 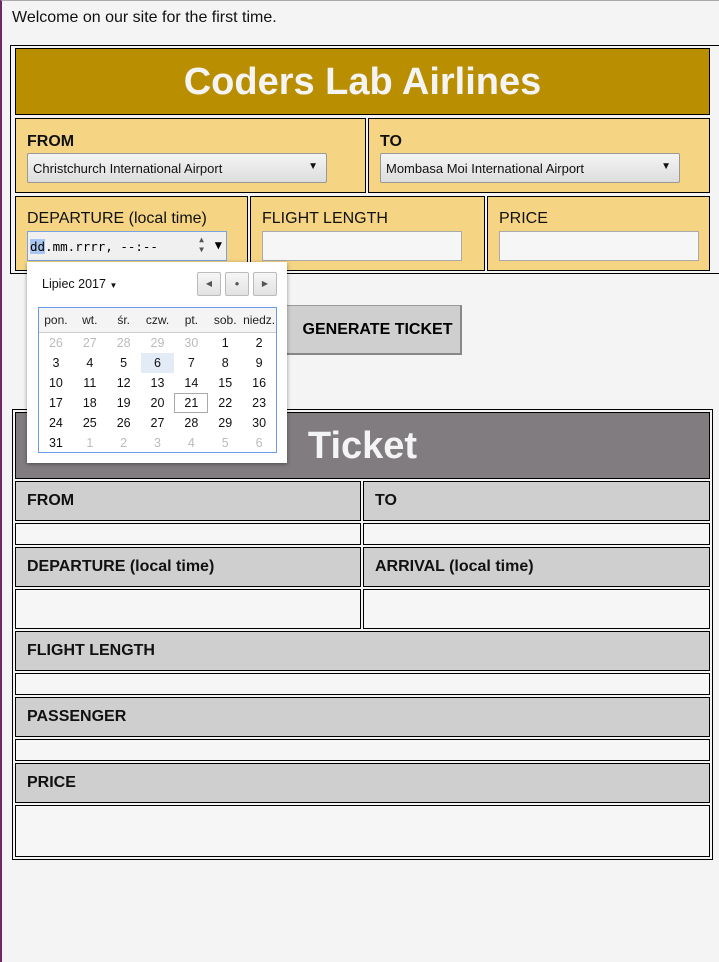 What do you see at coordinates (191, 363) in the screenshot?
I see `calendar-day: 7` at bounding box center [191, 363].